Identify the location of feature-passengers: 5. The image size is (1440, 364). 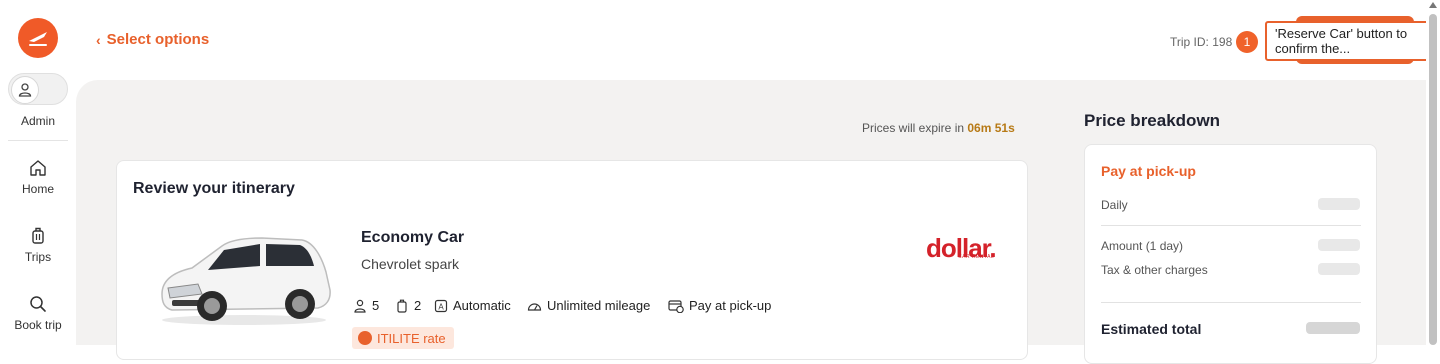
(366, 305).